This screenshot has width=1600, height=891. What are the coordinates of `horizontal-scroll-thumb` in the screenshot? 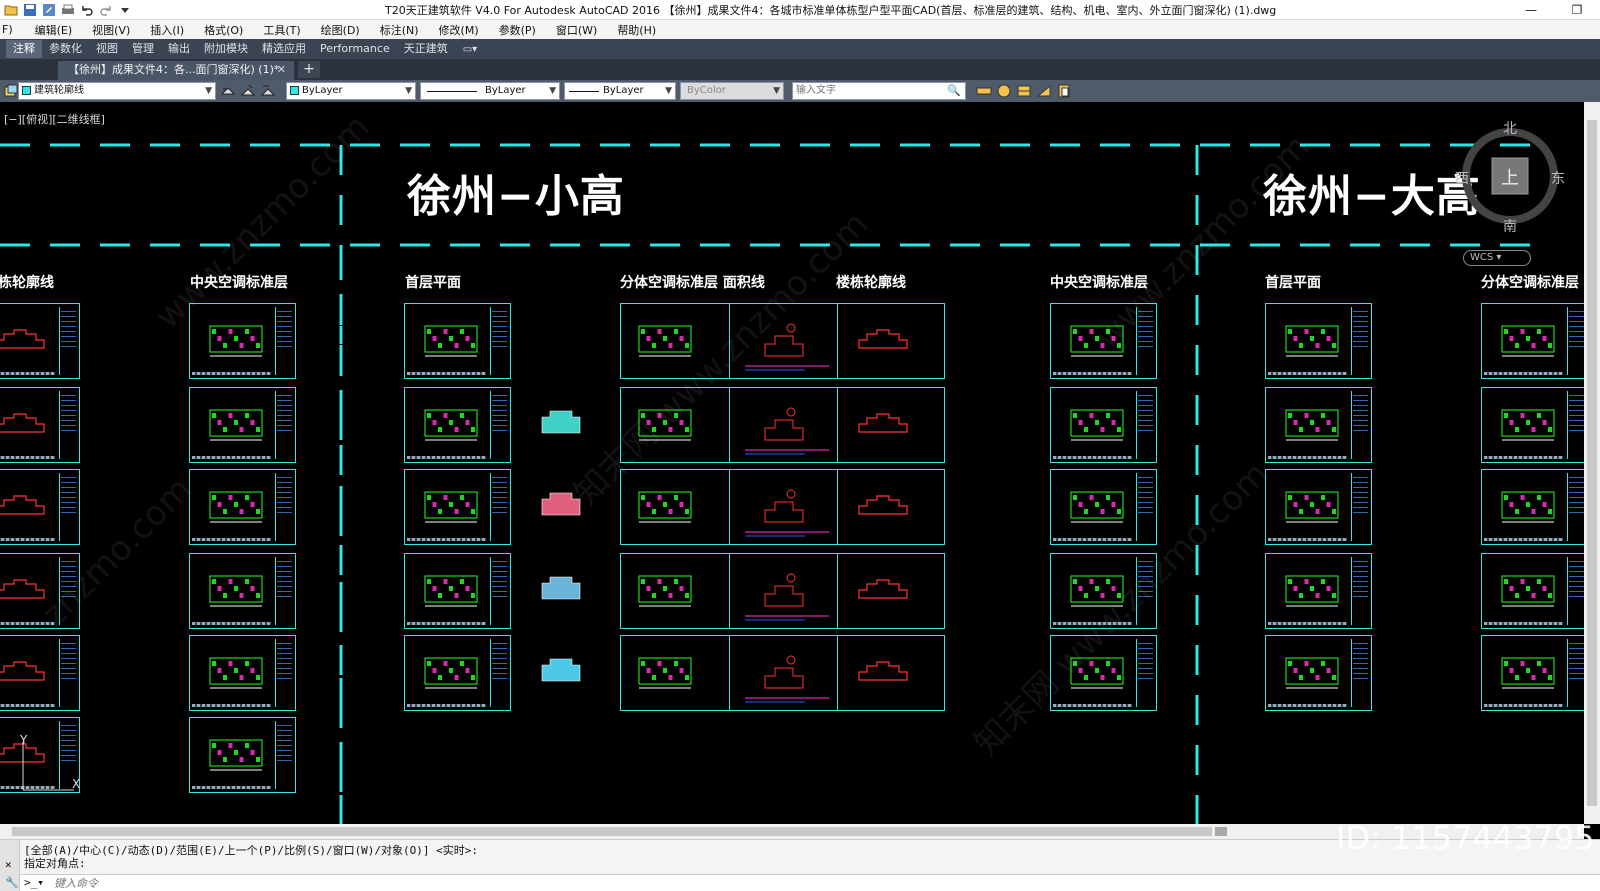 It's located at (612, 831).